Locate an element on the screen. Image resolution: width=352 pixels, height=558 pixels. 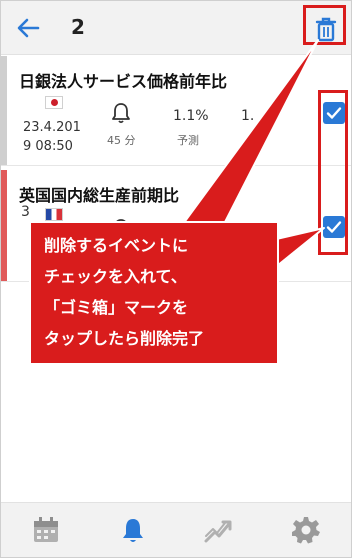
event-datetime: 23.4.201 9 08:50 is located at coordinates (52, 137).